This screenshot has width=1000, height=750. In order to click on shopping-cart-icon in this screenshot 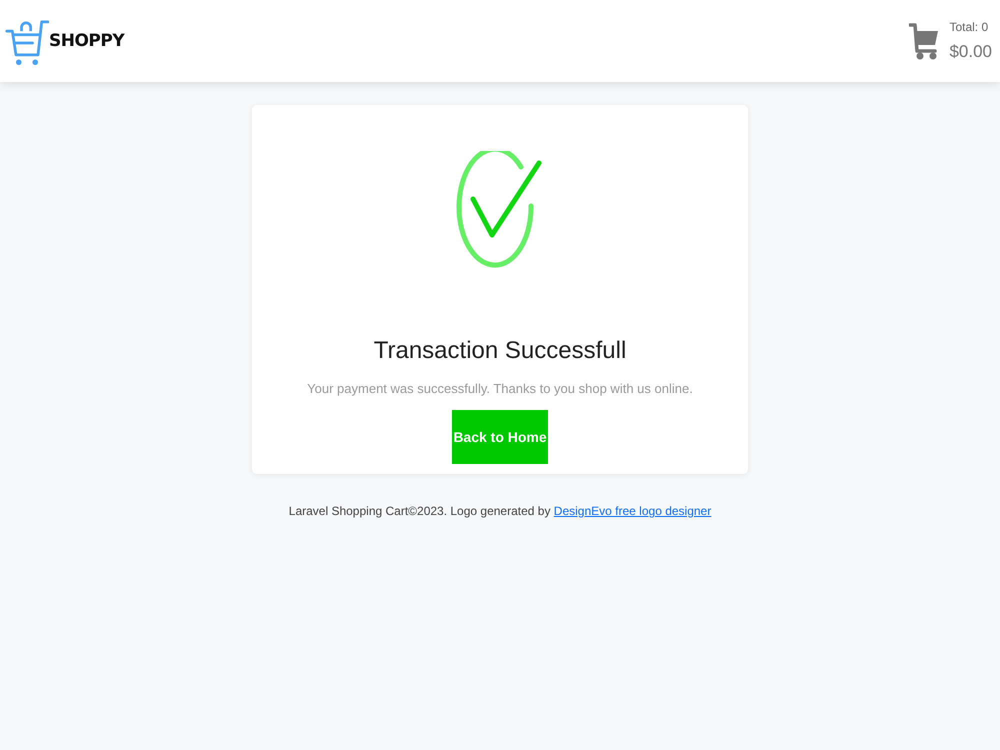, I will do `click(924, 41)`.